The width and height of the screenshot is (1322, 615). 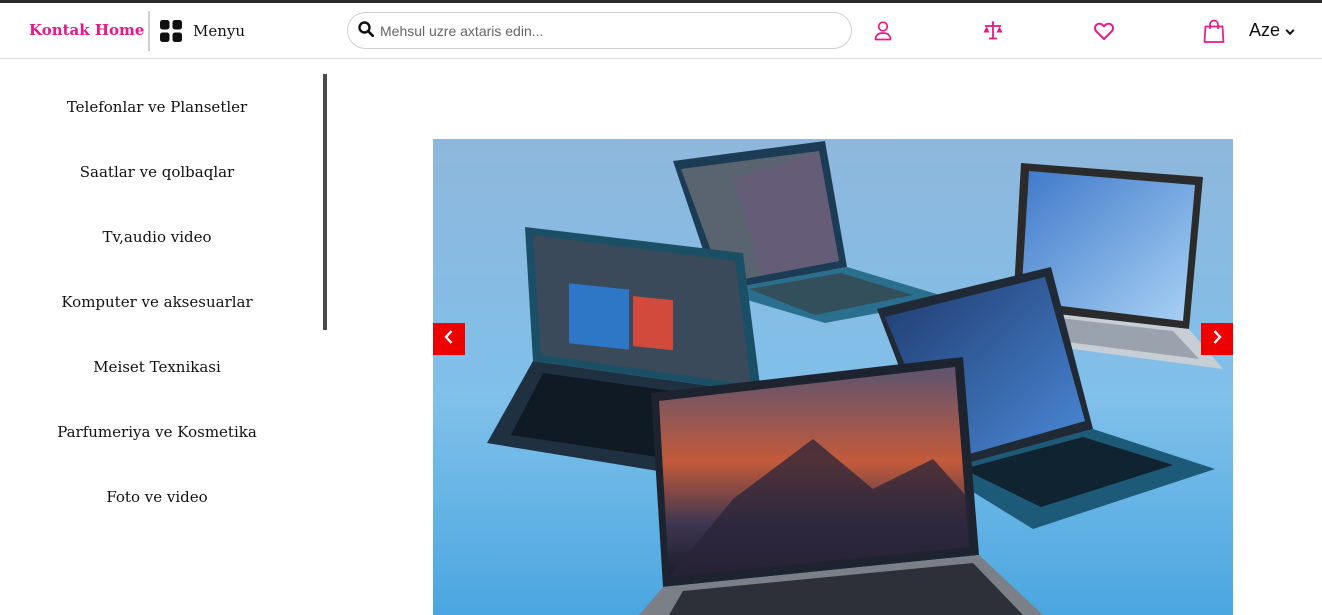 I want to click on search-box, so click(x=599, y=30).